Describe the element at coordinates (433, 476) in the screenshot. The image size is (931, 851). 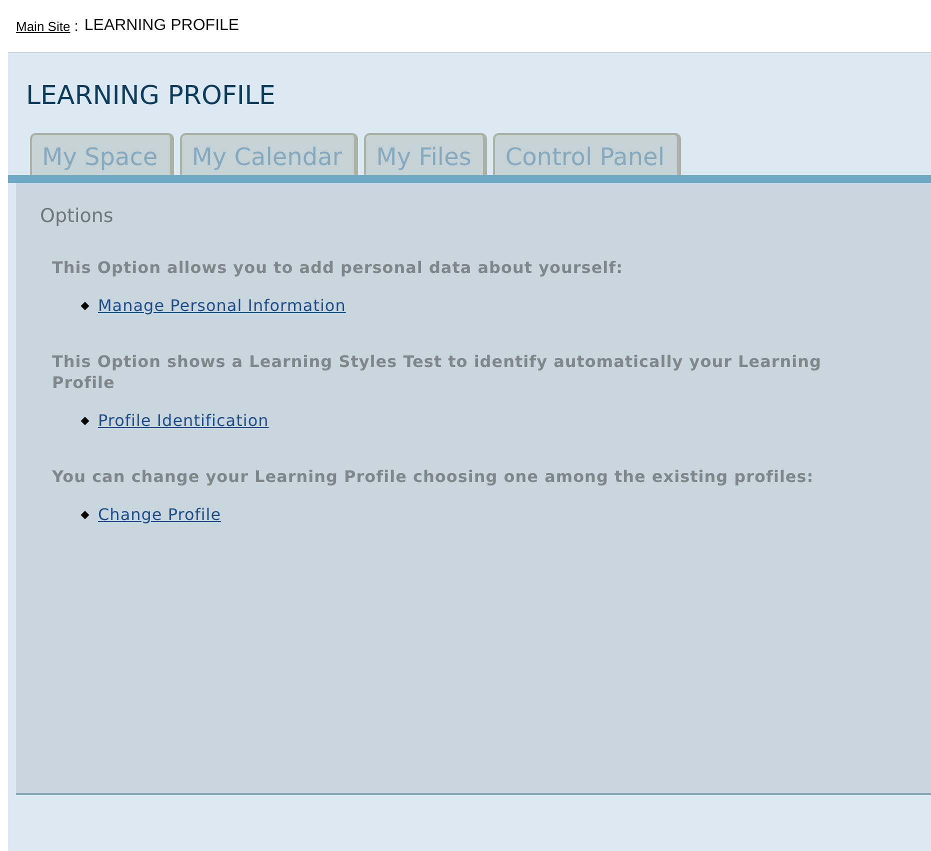
I see `option-description: You can change your Learning Profile choosing one among the existing profiles:` at that location.